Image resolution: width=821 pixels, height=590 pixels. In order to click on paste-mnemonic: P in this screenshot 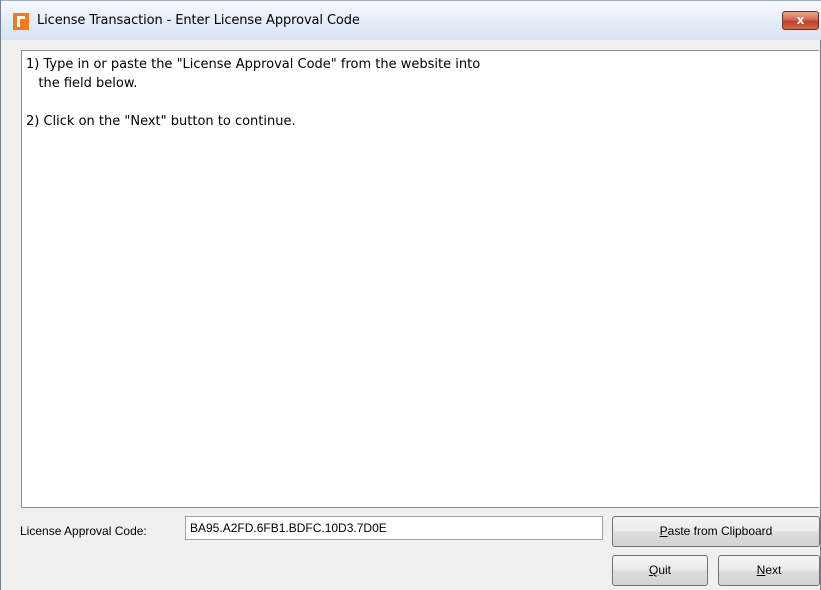, I will do `click(663, 531)`.